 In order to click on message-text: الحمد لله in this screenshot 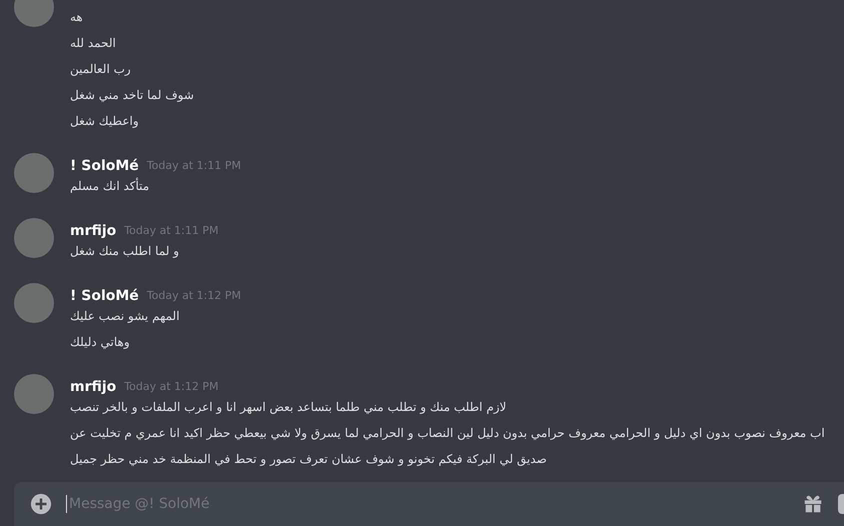, I will do `click(93, 43)`.